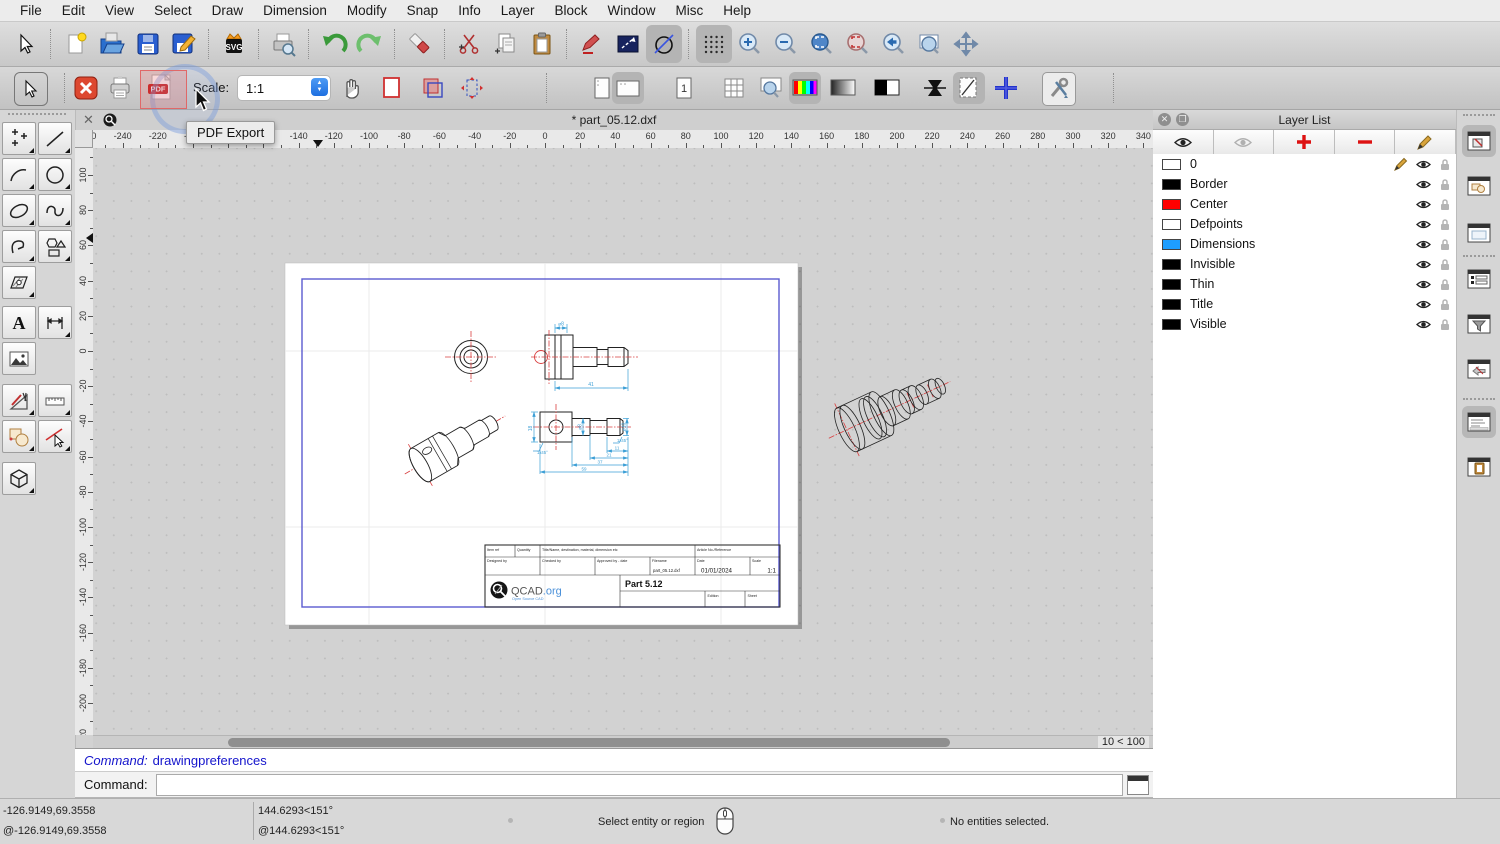 The height and width of the screenshot is (844, 1500). What do you see at coordinates (1479, 186) in the screenshot?
I see `block-list-panel-button` at bounding box center [1479, 186].